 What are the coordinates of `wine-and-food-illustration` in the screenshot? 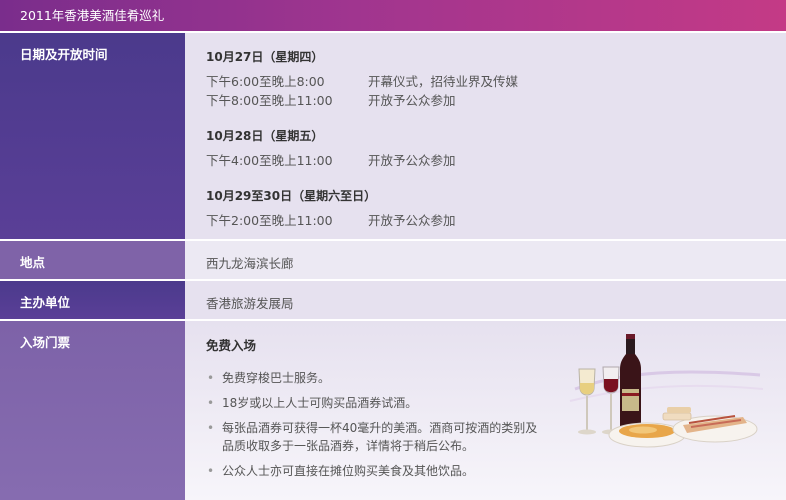 It's located at (666, 391).